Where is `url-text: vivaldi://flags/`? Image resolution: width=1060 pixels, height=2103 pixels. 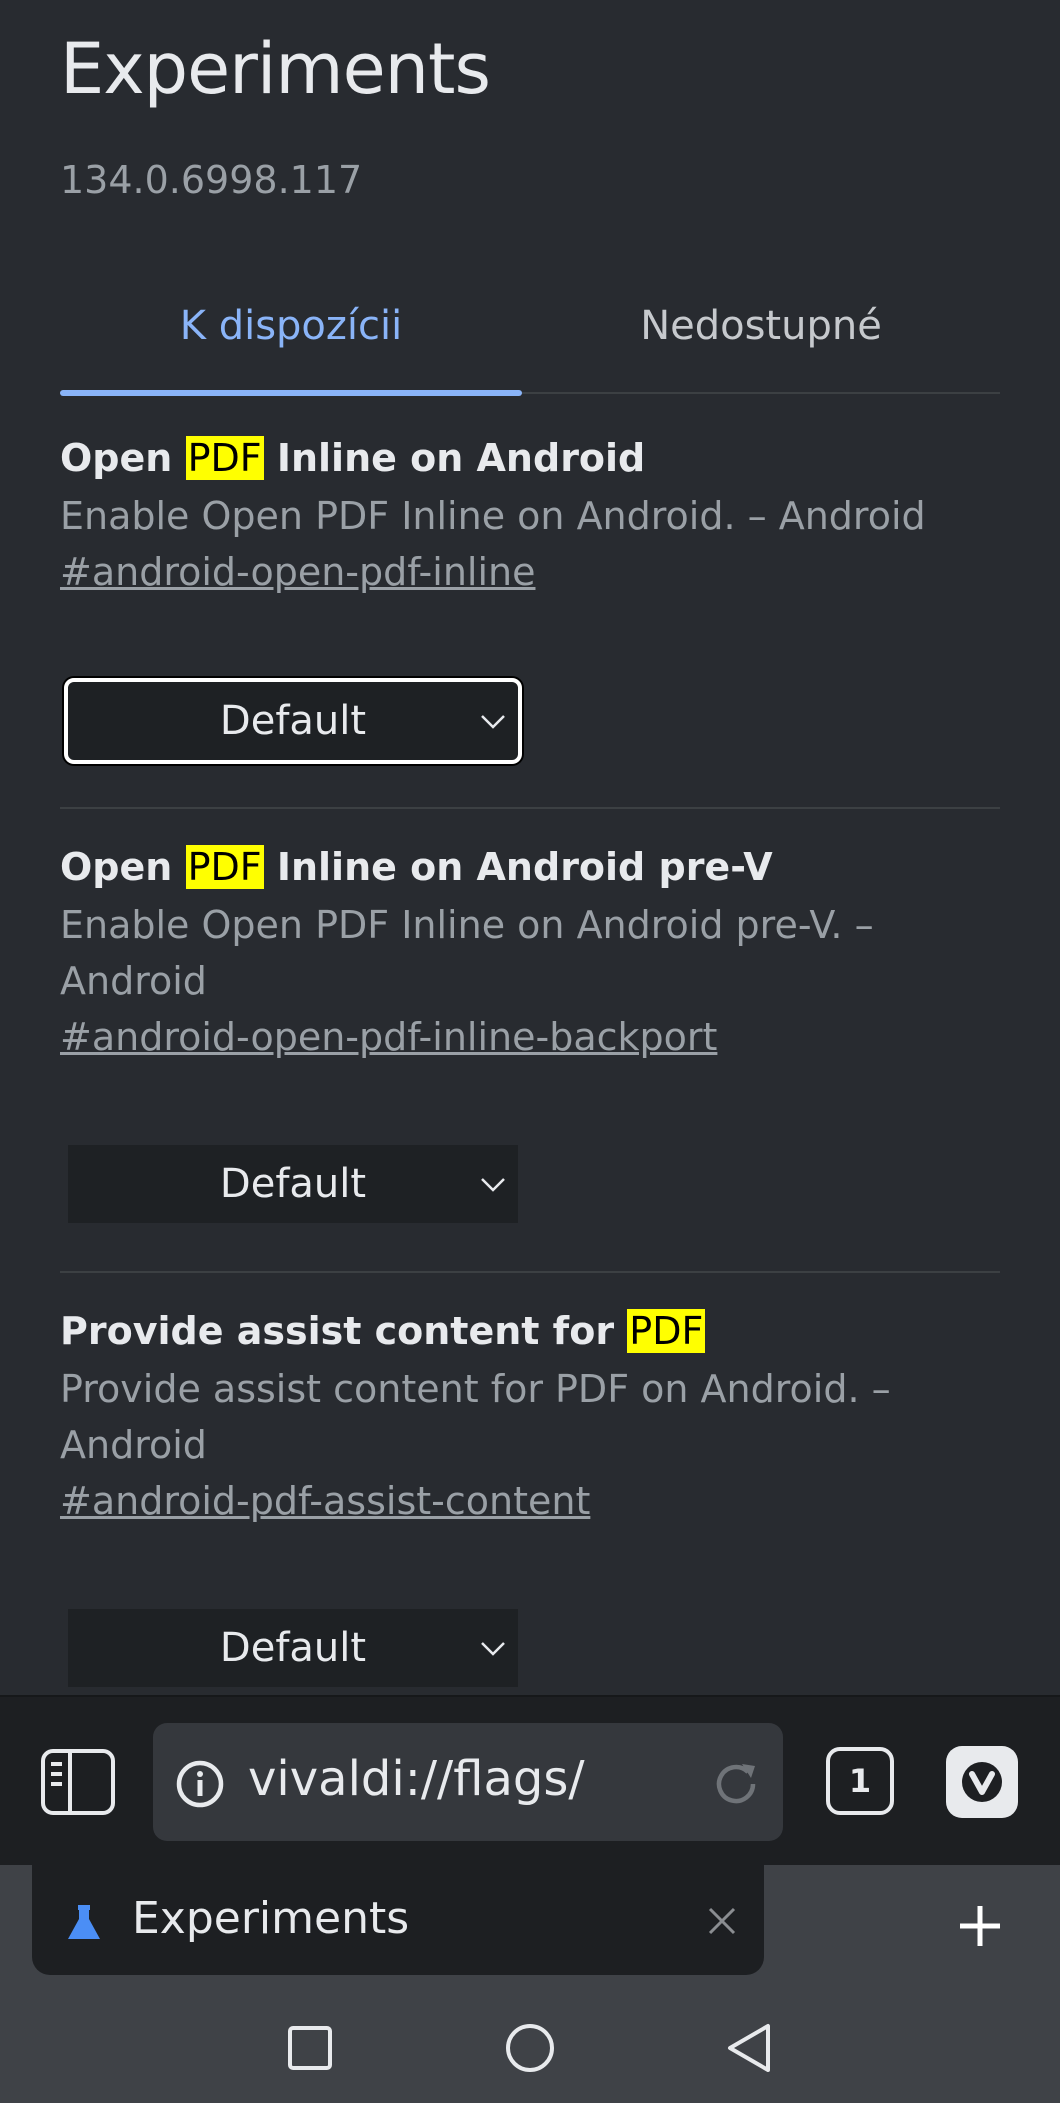 url-text: vivaldi://flags/ is located at coordinates (416, 1779).